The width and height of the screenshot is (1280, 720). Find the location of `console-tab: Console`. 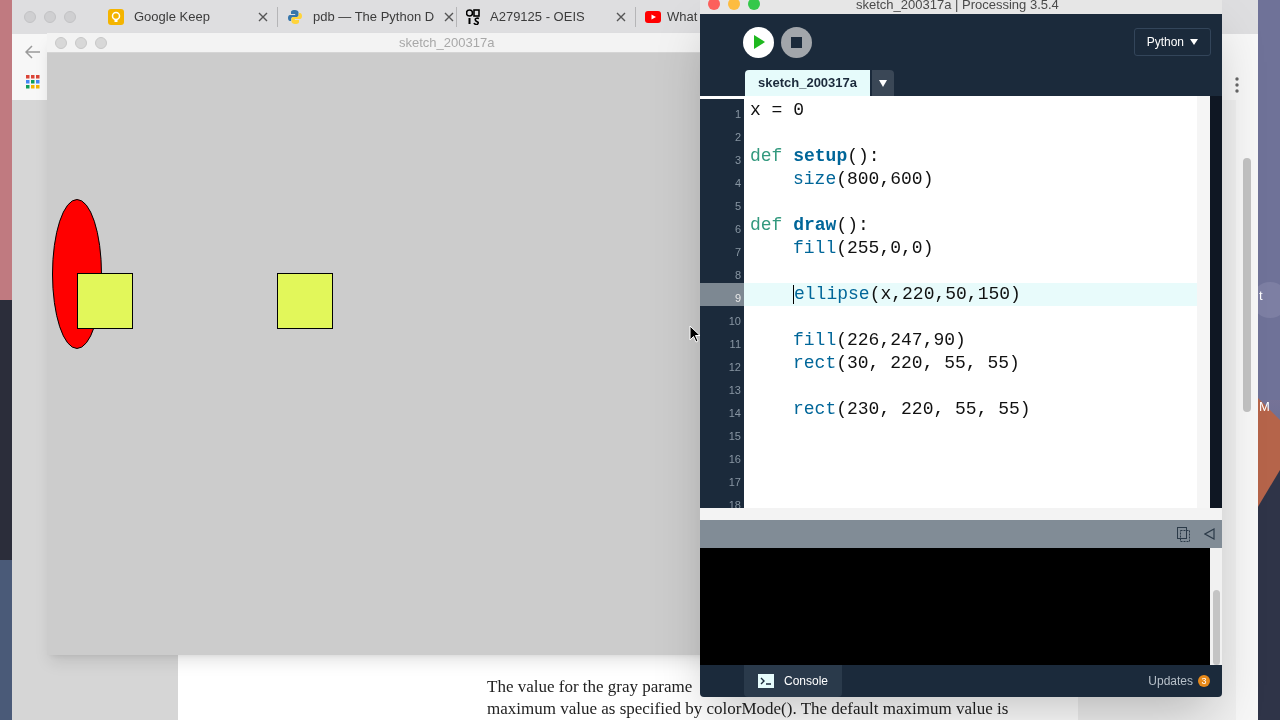

console-tab: Console is located at coordinates (793, 681).